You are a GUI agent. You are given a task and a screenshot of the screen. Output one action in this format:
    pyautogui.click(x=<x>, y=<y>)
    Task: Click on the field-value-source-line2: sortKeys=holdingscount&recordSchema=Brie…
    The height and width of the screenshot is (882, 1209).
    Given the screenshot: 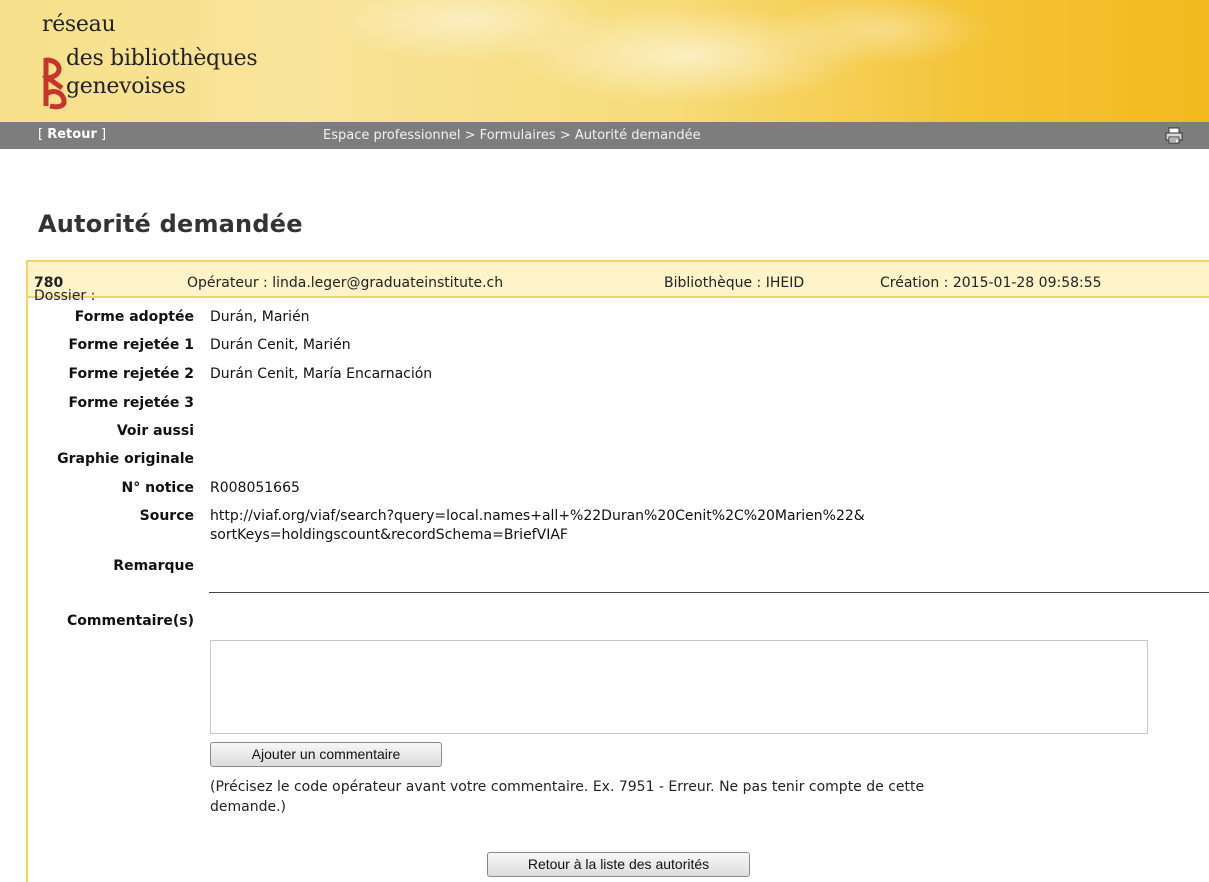 What is the action you would take?
    pyautogui.click(x=389, y=535)
    